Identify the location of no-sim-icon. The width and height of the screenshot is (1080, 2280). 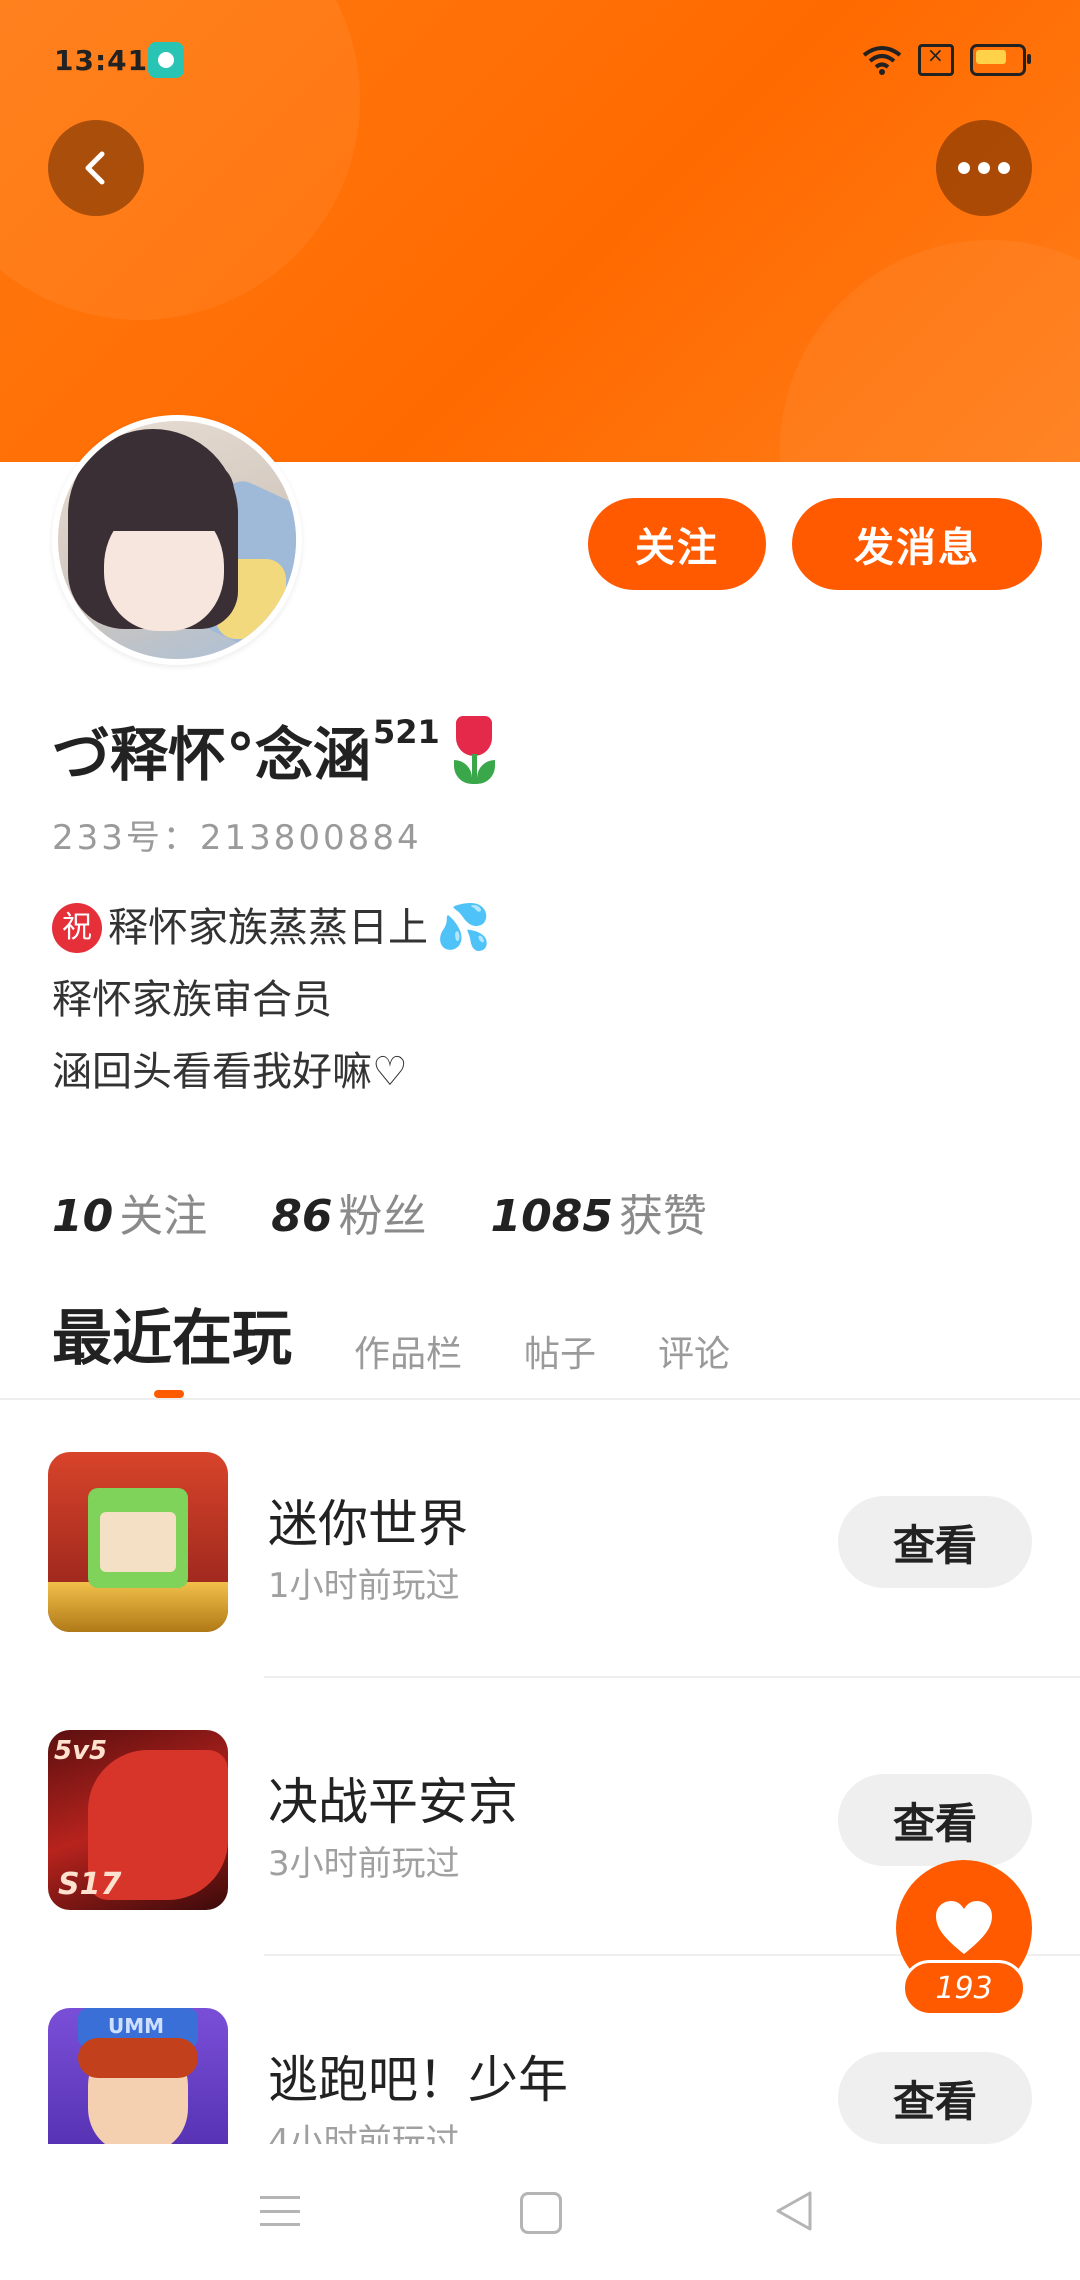
(936, 59).